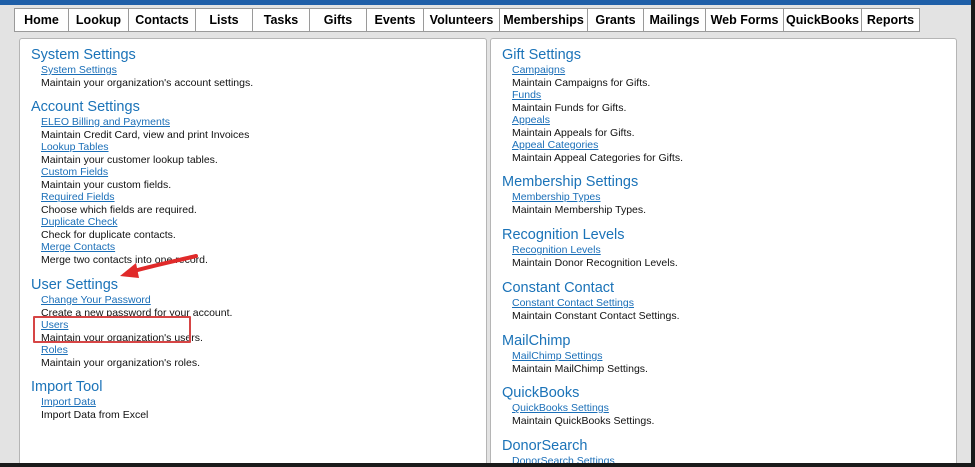 This screenshot has height=467, width=975. I want to click on settings-entry: DonorSearch Settings, so click(563, 459).